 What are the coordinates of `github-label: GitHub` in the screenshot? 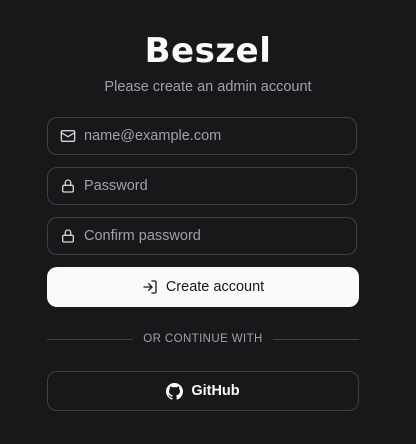 It's located at (215, 391).